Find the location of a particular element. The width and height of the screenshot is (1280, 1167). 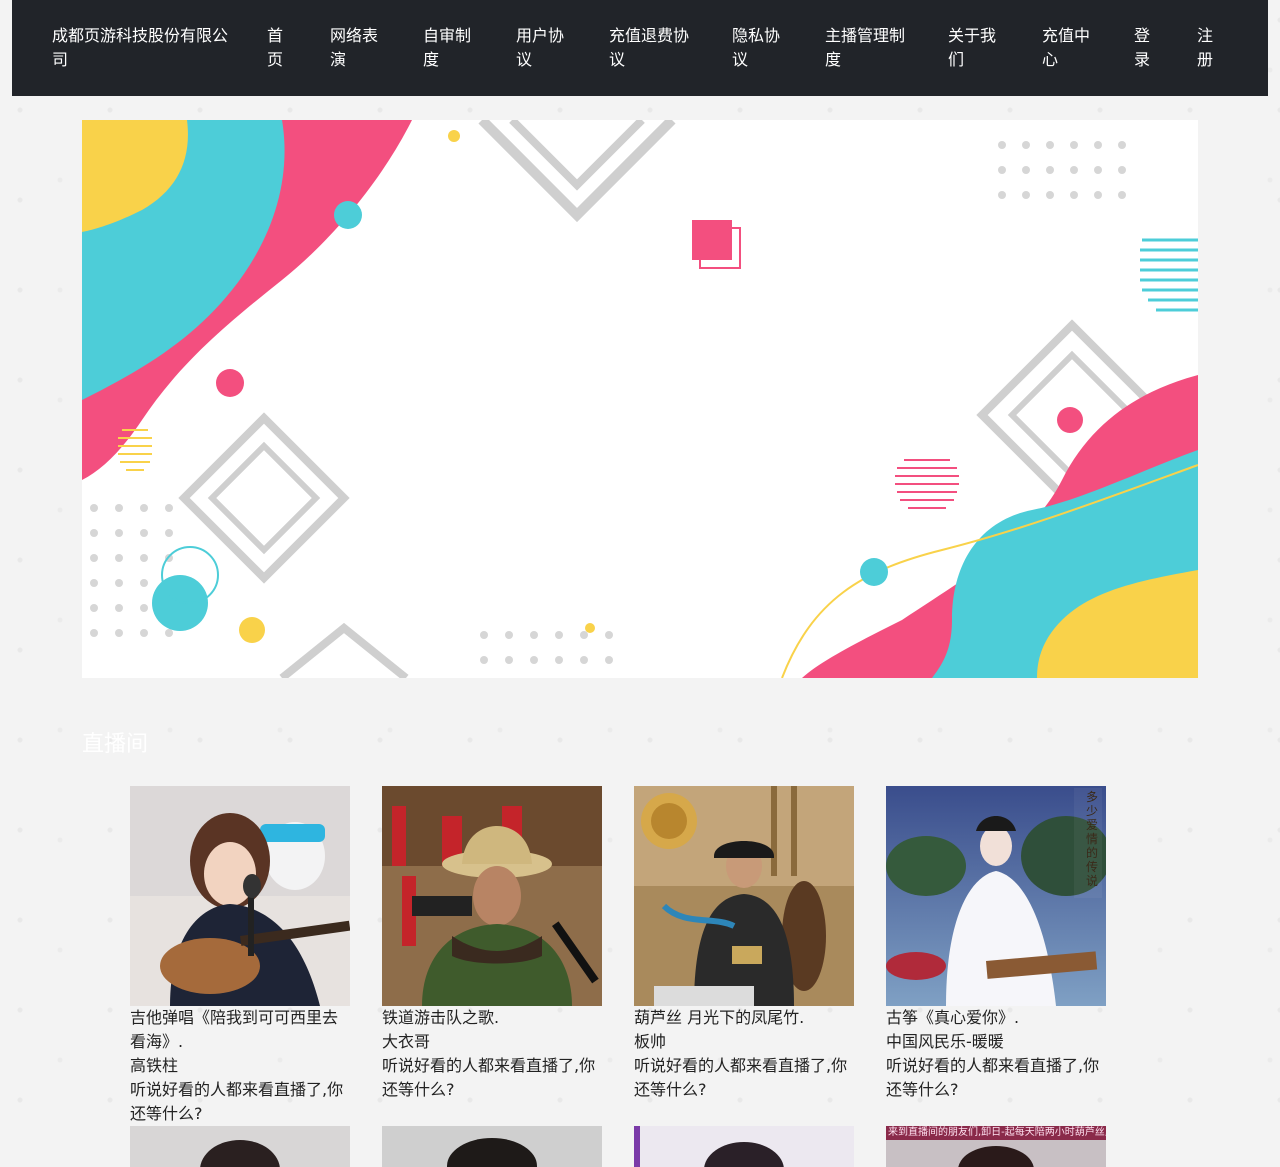

thumbnail-image-guitar-singer is located at coordinates (240, 896).